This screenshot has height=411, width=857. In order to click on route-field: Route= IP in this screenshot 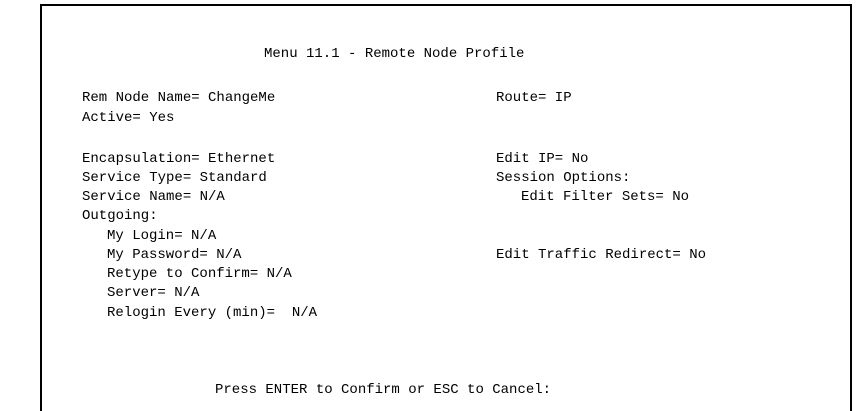, I will do `click(534, 98)`.